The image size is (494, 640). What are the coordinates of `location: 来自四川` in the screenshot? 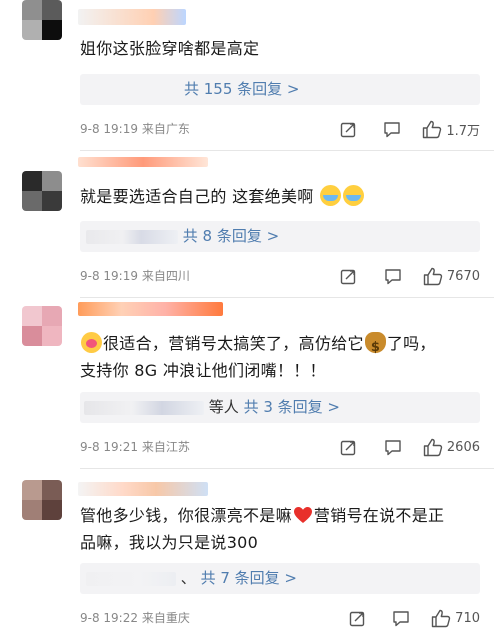 It's located at (165, 276).